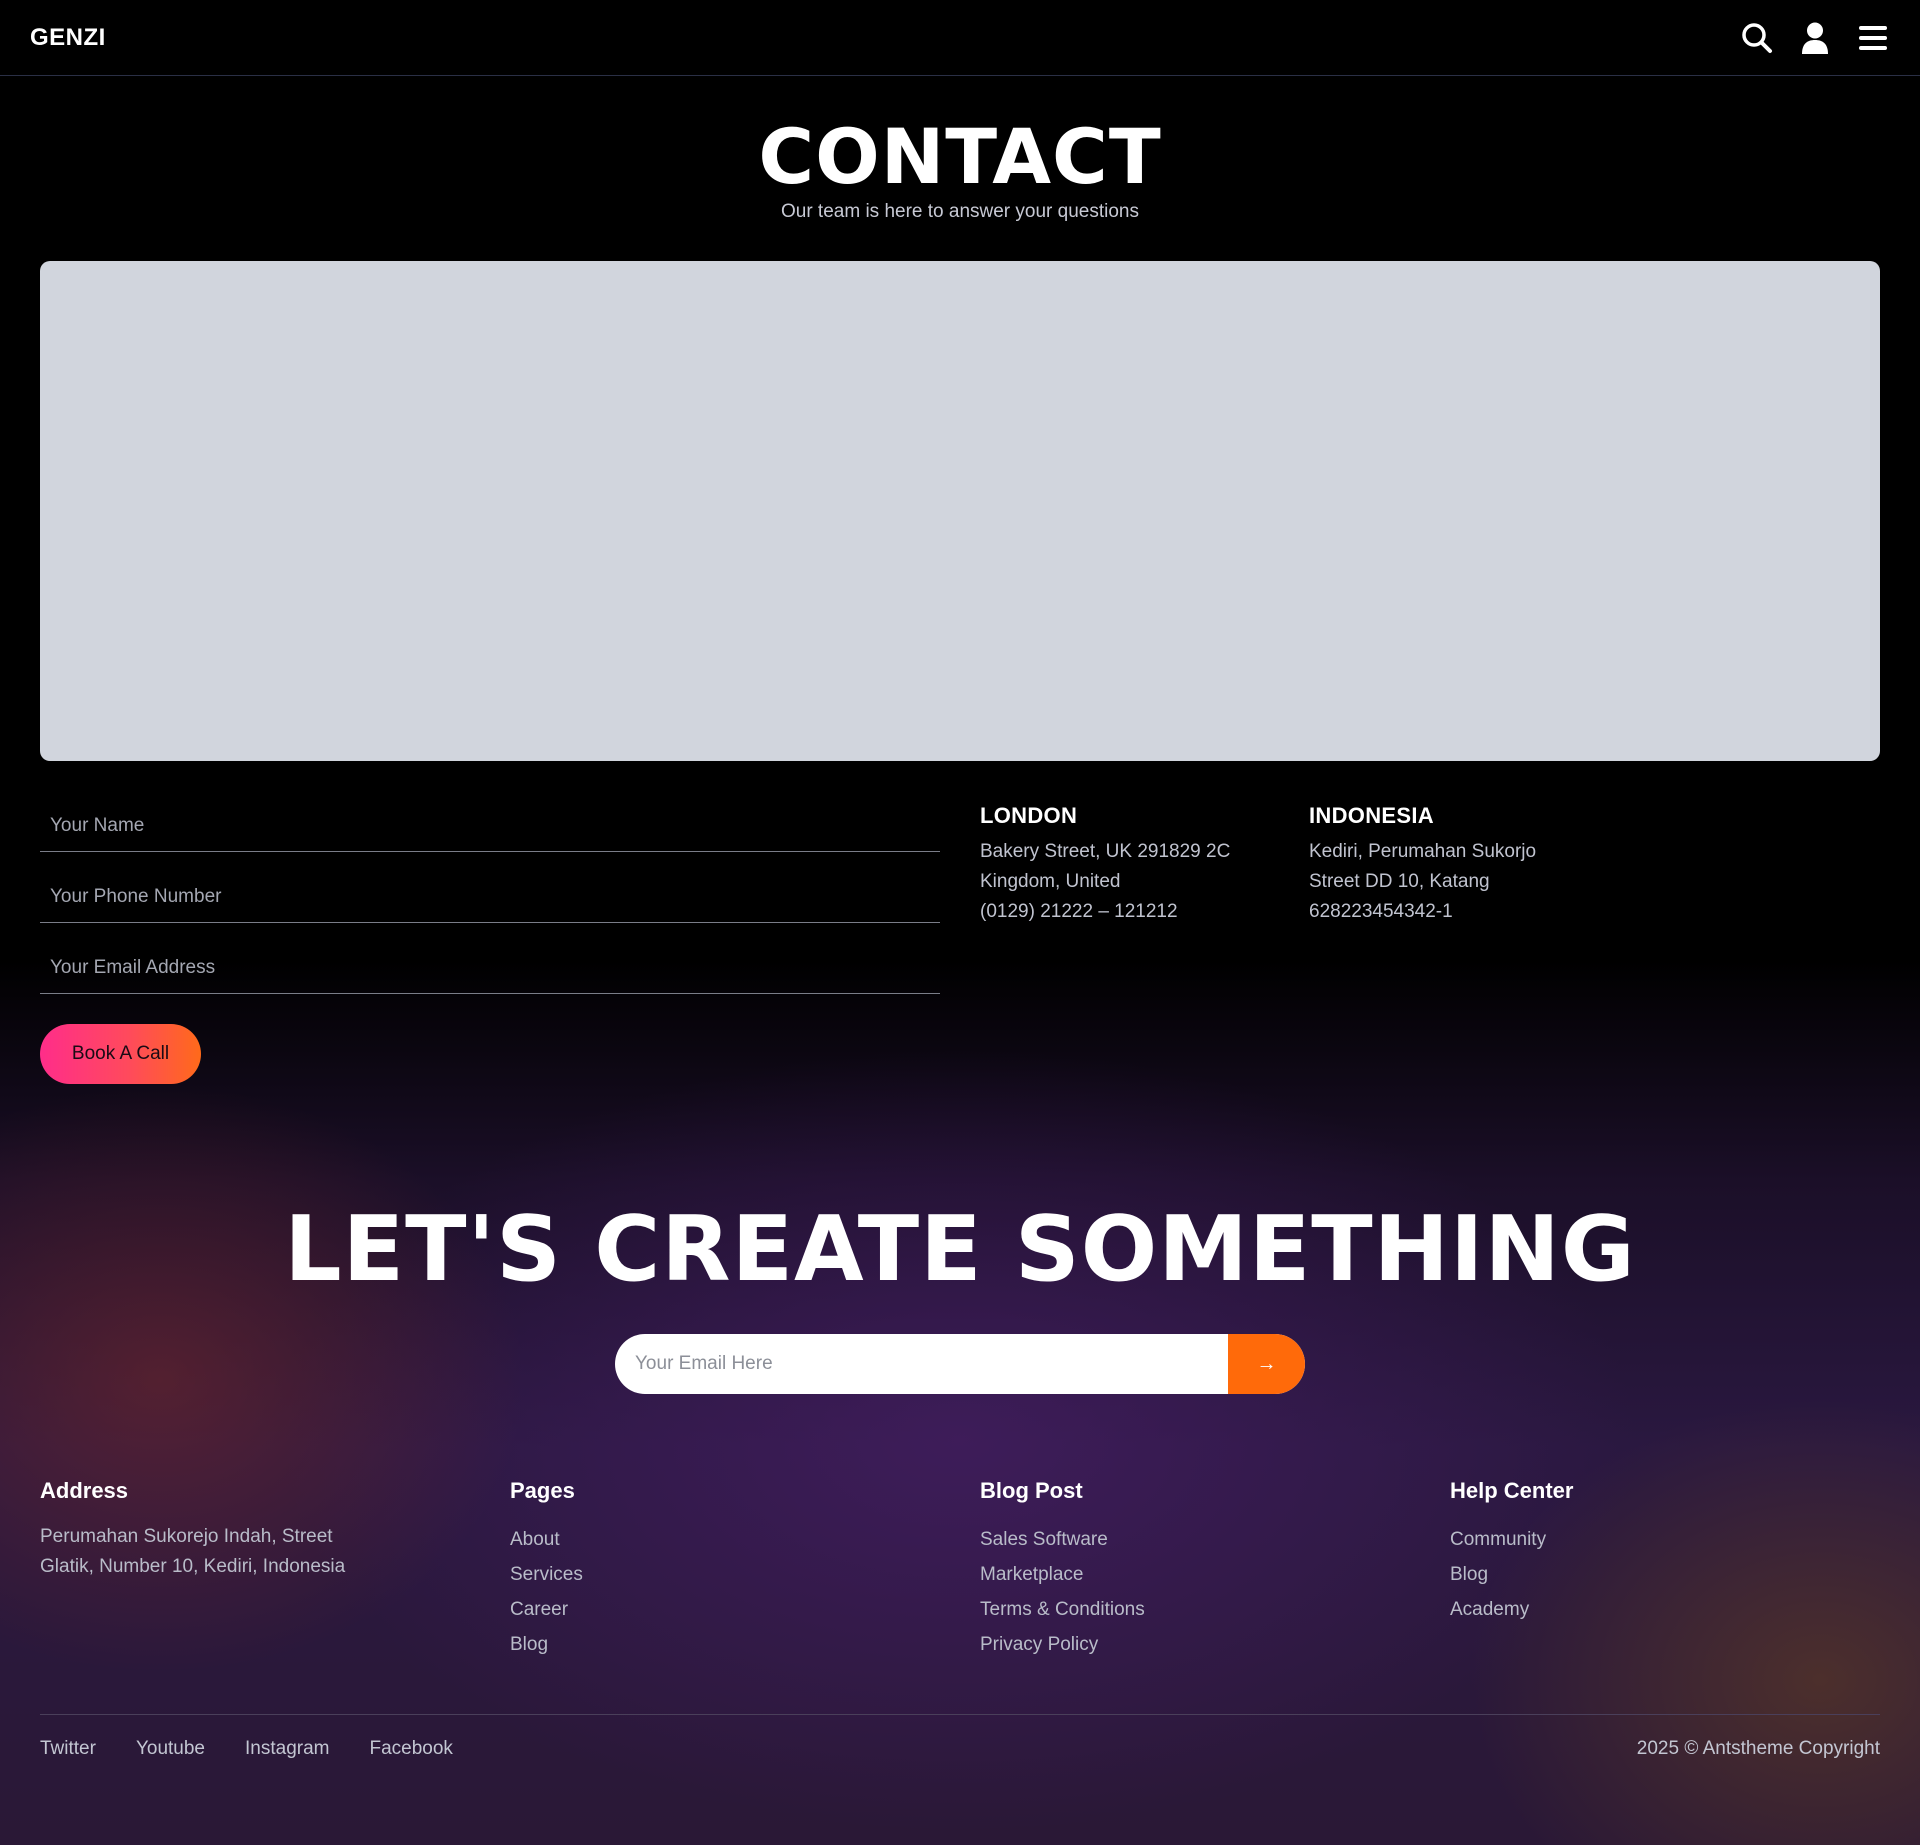  What do you see at coordinates (495, 825) in the screenshot?
I see `name-input` at bounding box center [495, 825].